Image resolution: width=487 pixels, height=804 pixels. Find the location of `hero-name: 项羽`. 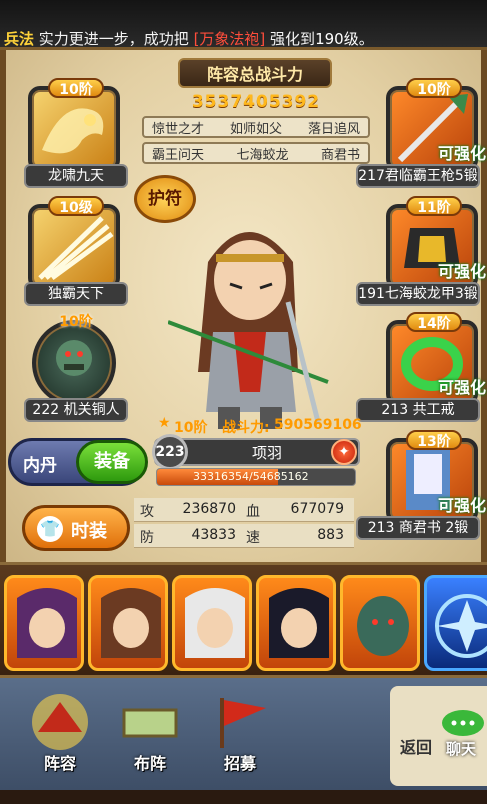

hero-name: 项羽 is located at coordinates (266, 453).